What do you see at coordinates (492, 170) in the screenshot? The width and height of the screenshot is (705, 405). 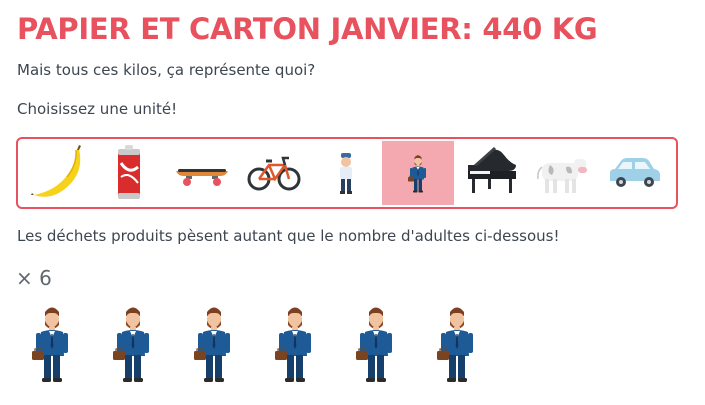 I see `grand-piano-icon` at bounding box center [492, 170].